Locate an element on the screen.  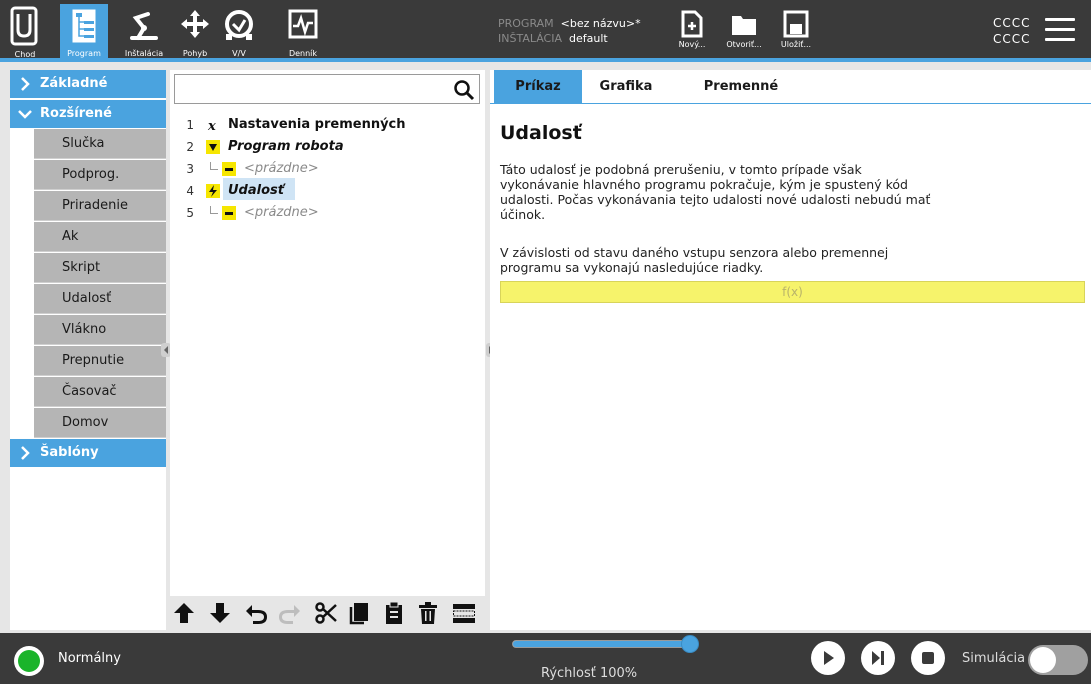
command-item-event: Udalosť is located at coordinates (100, 299).